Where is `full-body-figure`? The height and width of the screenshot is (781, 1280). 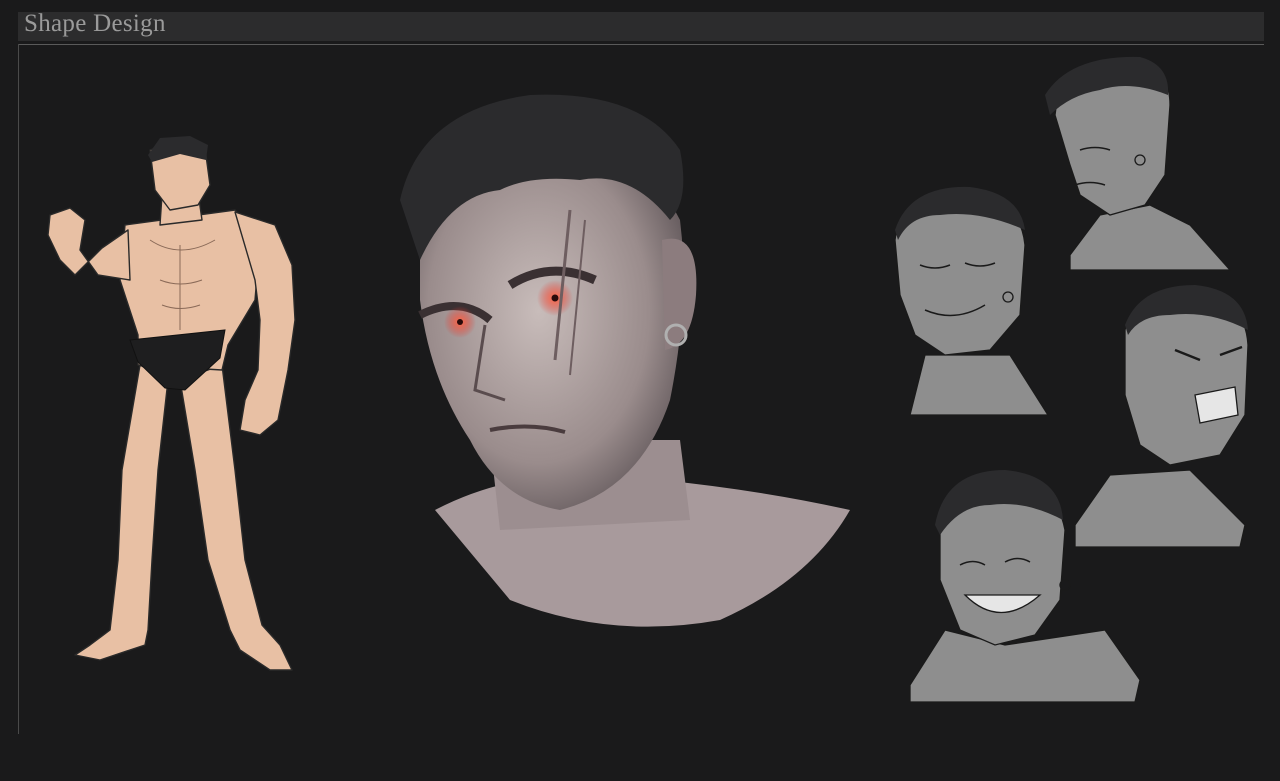 full-body-figure is located at coordinates (171, 403).